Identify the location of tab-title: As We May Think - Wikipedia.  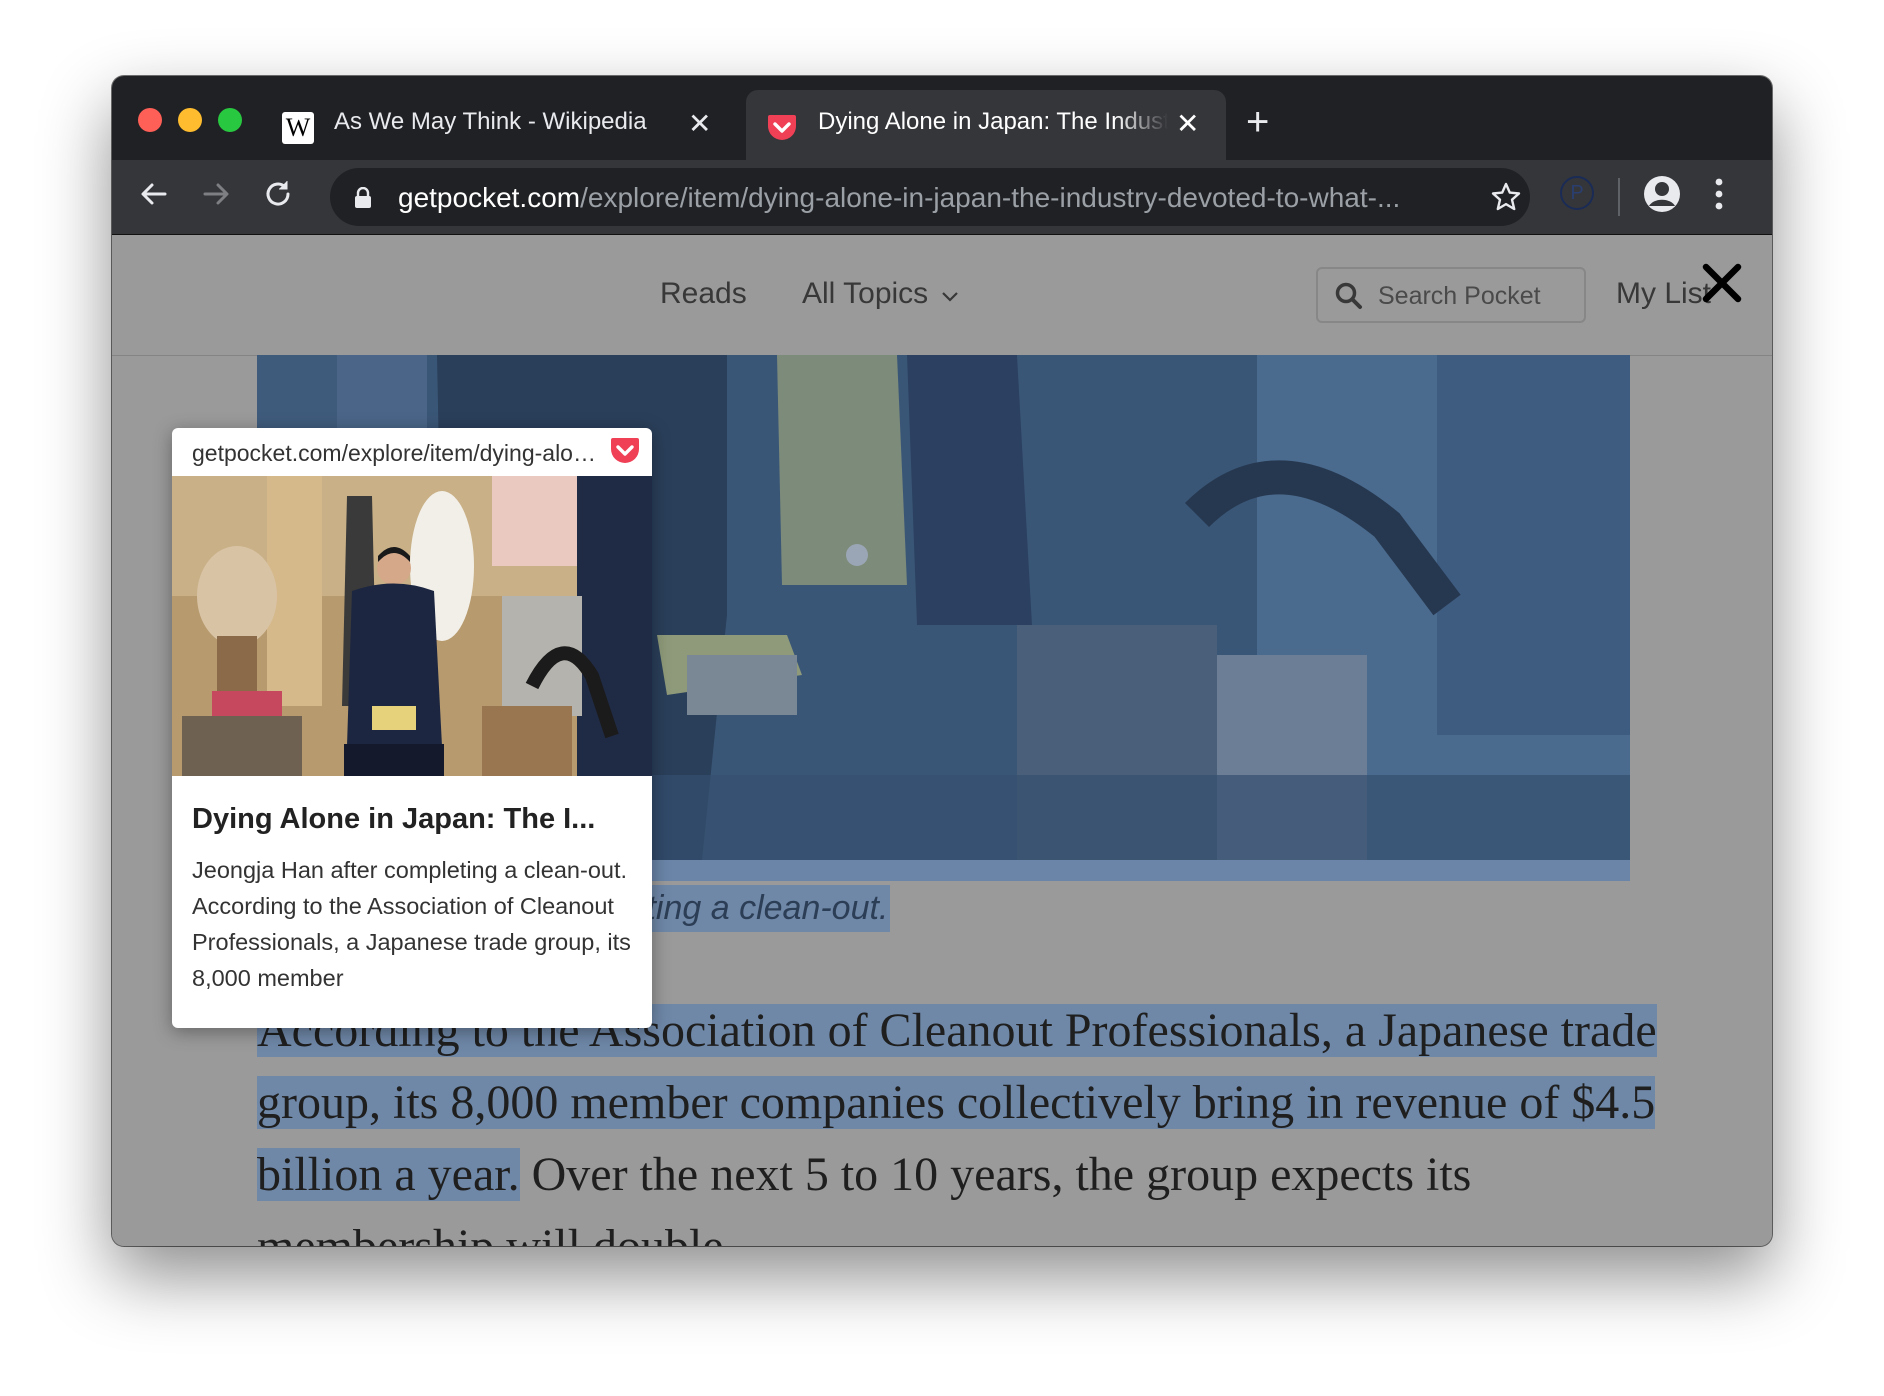
(490, 121).